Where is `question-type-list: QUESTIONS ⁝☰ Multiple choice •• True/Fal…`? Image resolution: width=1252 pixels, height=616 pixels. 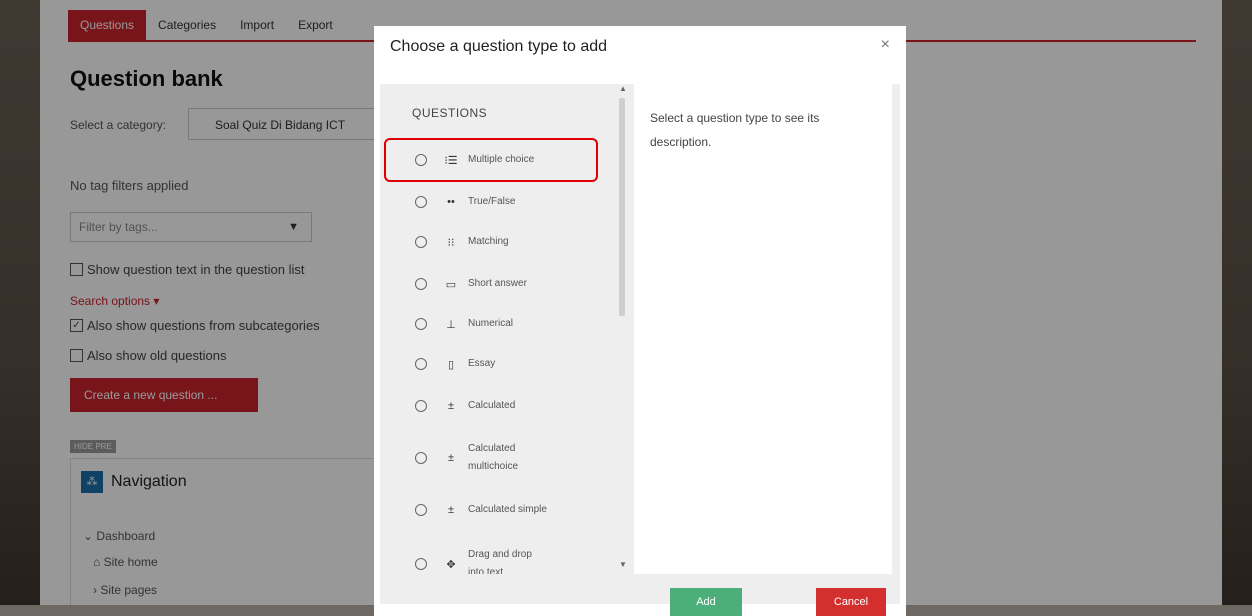 question-type-list: QUESTIONS ⁝☰ Multiple choice •• True/Fal… is located at coordinates (498, 329).